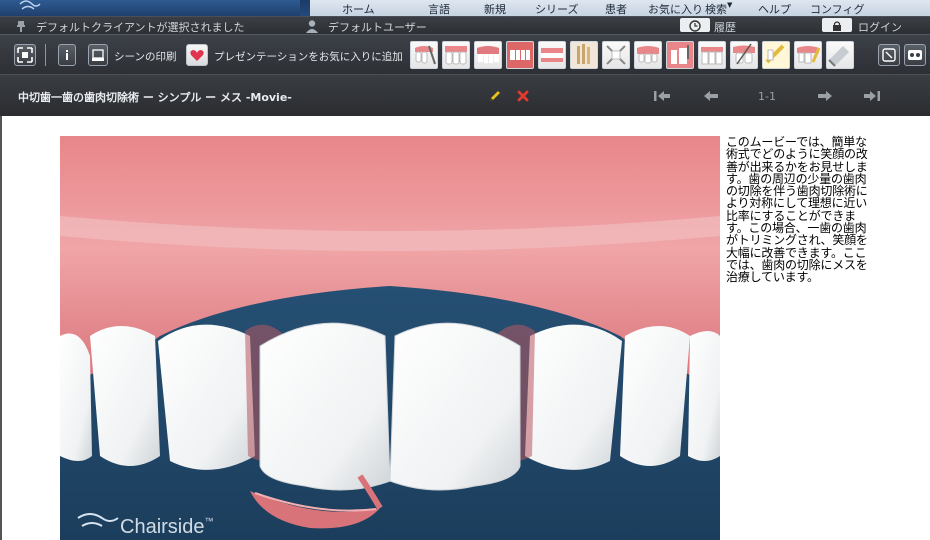 Image resolution: width=930 pixels, height=540 pixels. I want to click on chairside-watermark: Chairside™, so click(167, 527).